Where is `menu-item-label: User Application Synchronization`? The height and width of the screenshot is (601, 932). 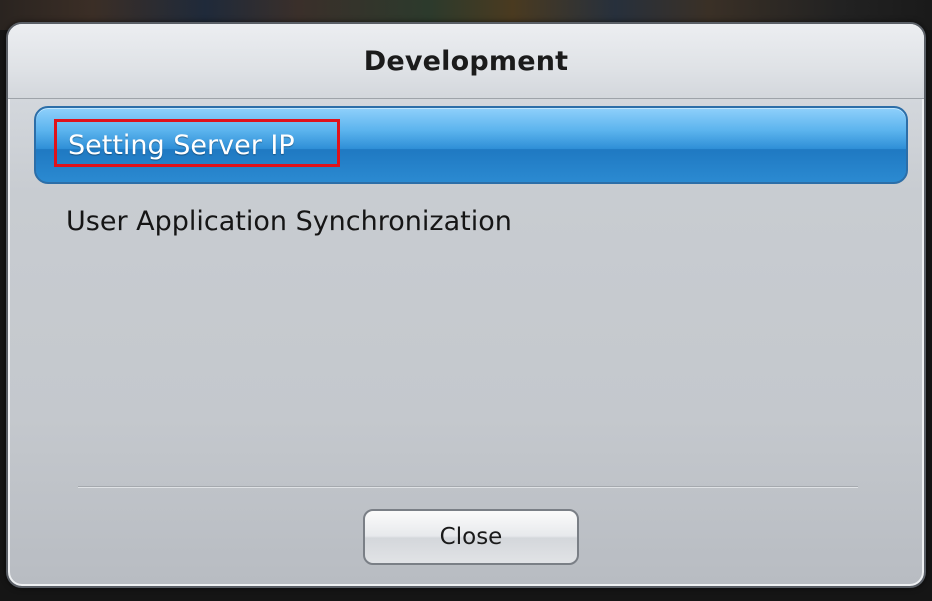 menu-item-label: User Application Synchronization is located at coordinates (289, 221).